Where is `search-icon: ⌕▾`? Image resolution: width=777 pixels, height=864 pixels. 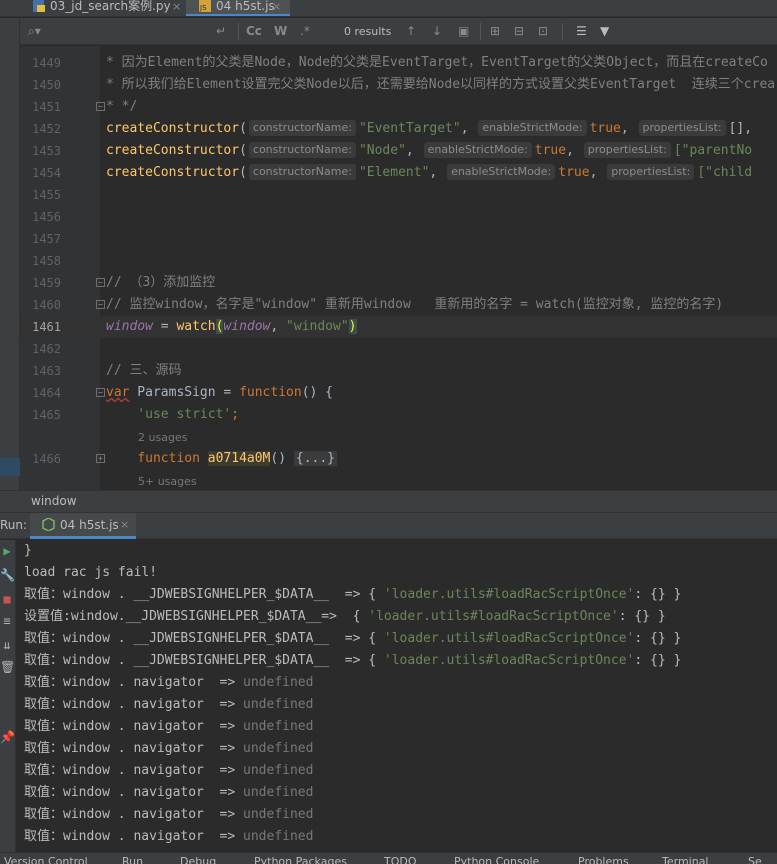 search-icon: ⌕▾ is located at coordinates (34, 31).